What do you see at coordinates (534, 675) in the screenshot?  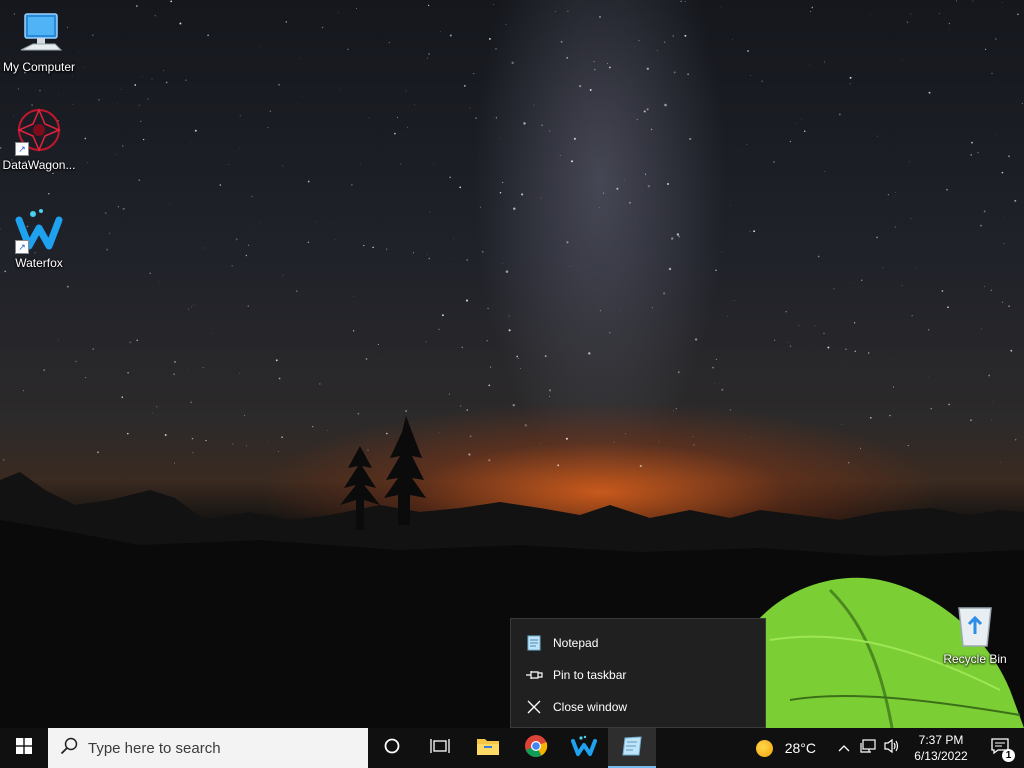 I see `pin-icon` at bounding box center [534, 675].